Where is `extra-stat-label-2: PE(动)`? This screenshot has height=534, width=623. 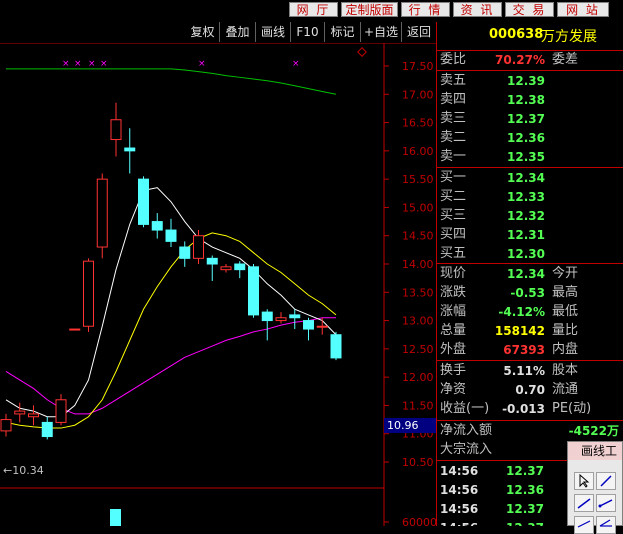
extra-stat-label-2: PE(动) is located at coordinates (572, 408).